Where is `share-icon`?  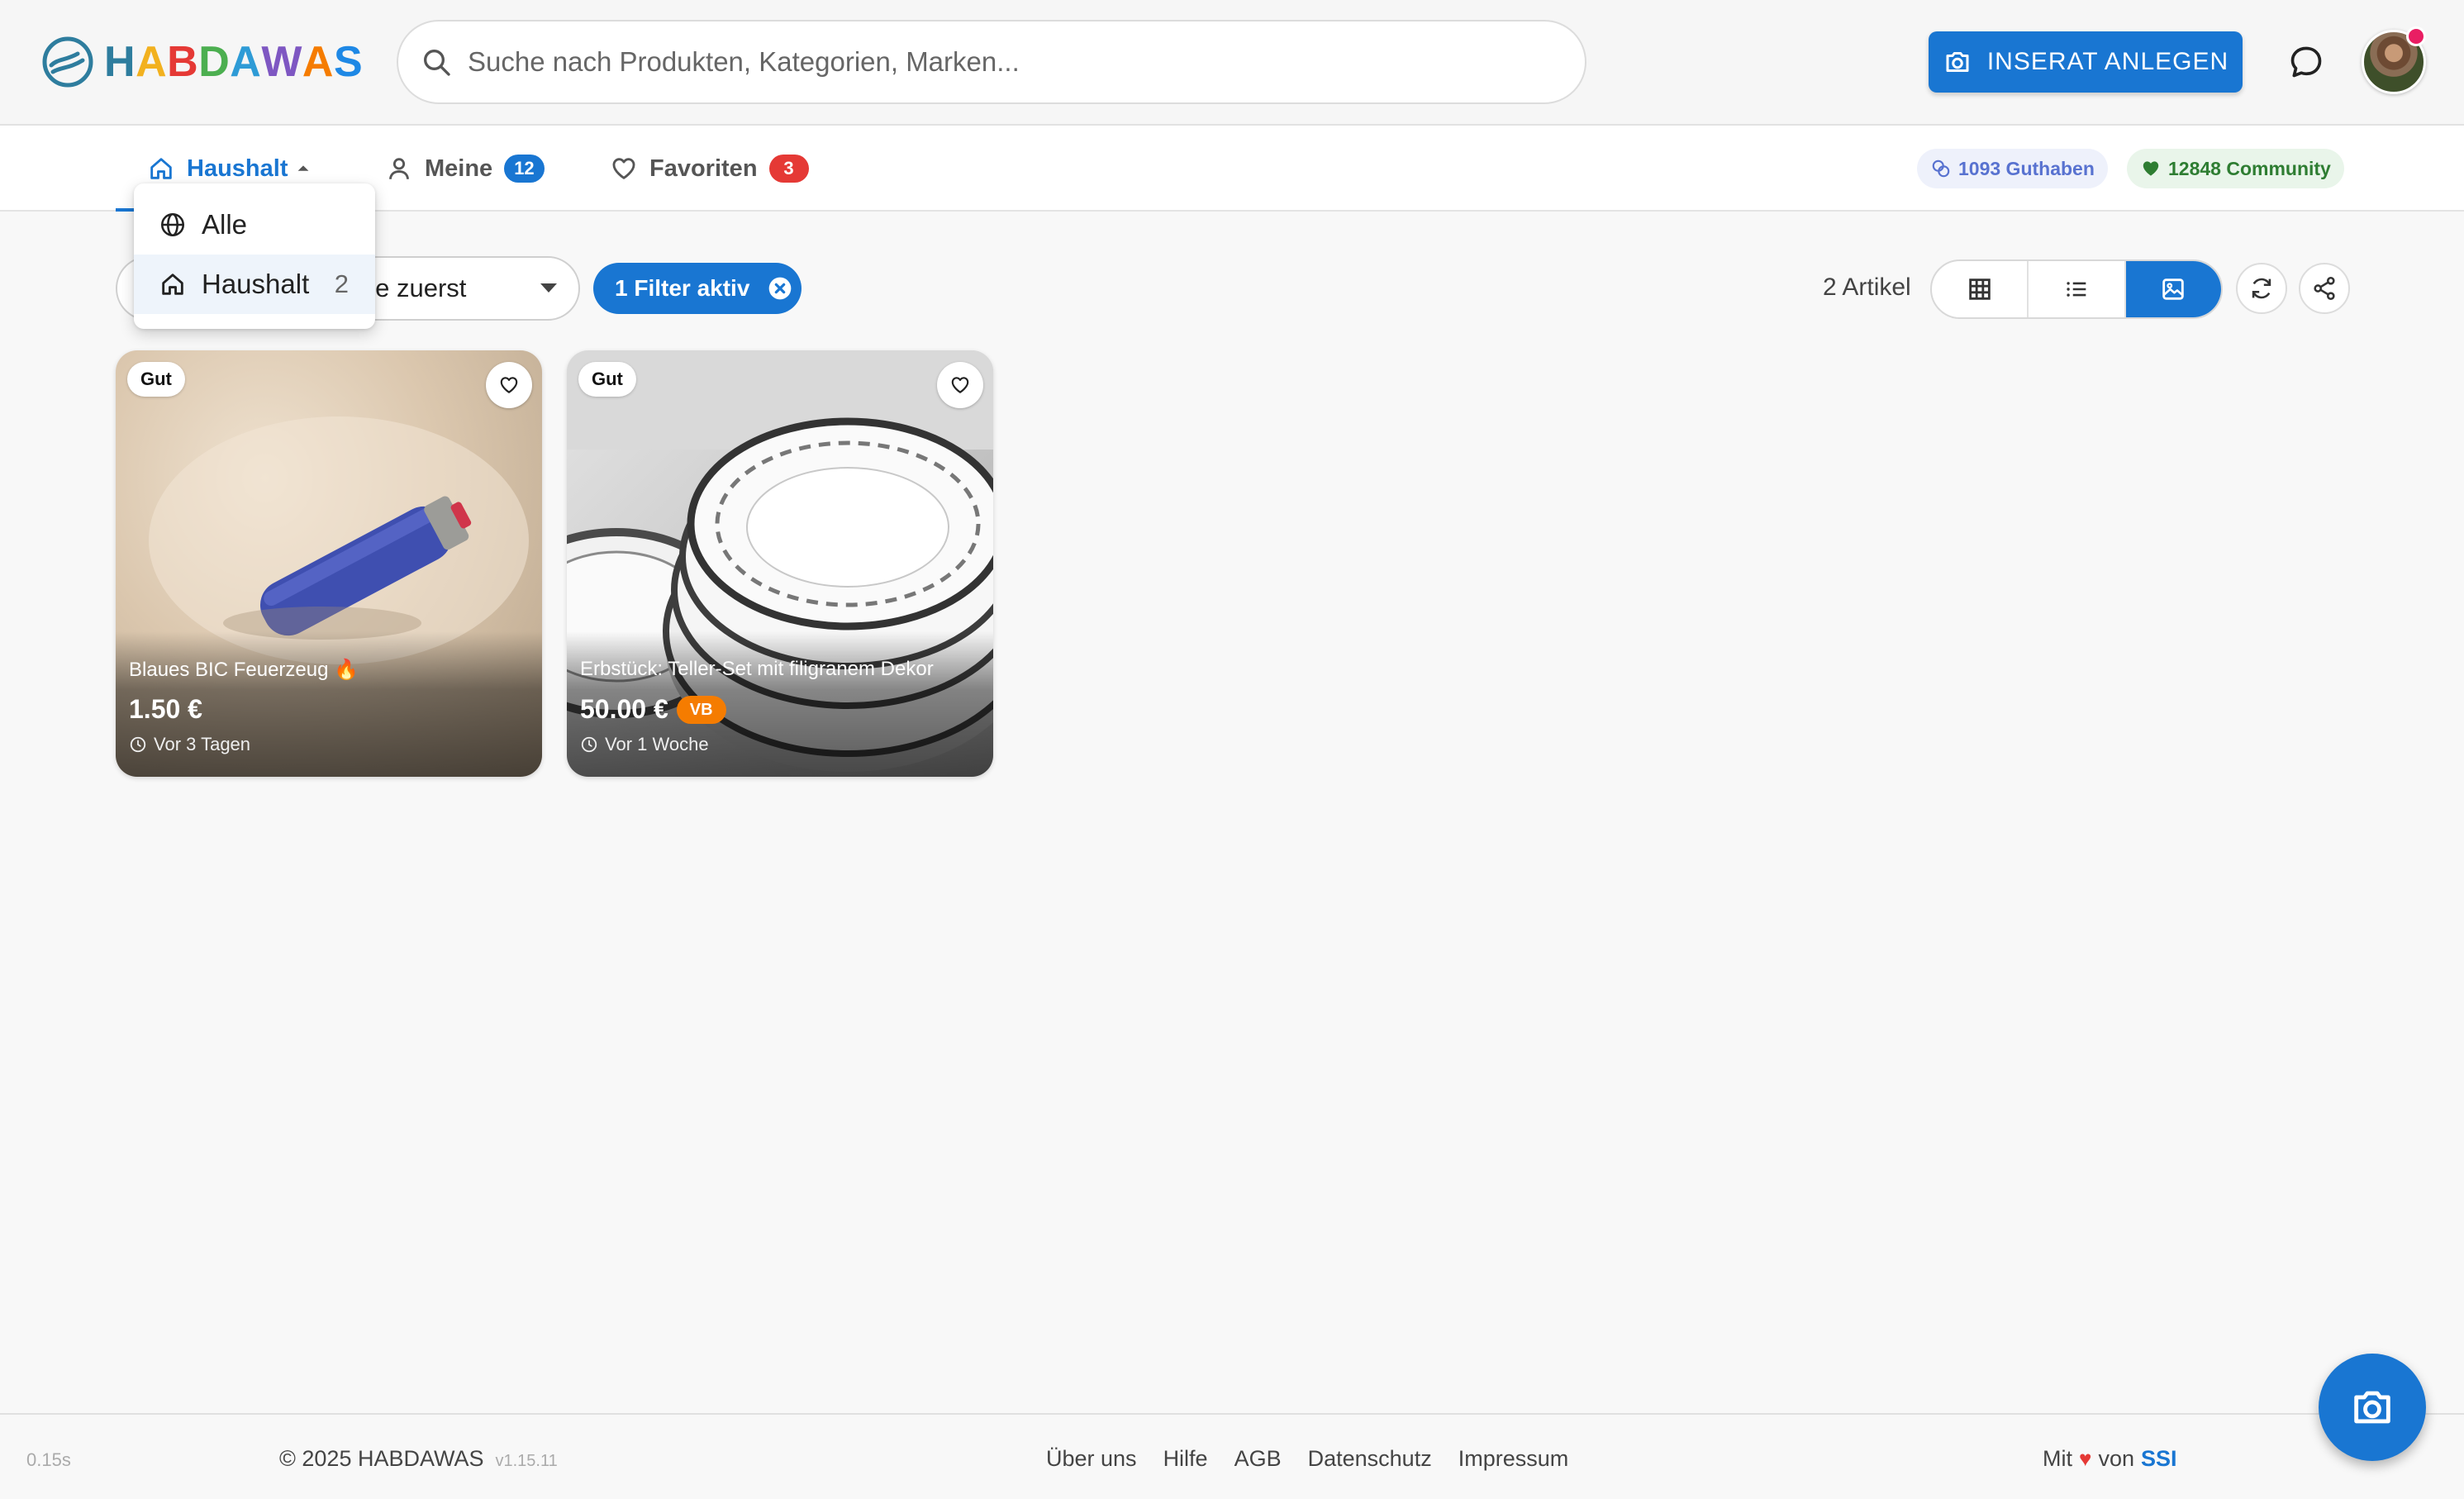 share-icon is located at coordinates (2324, 288).